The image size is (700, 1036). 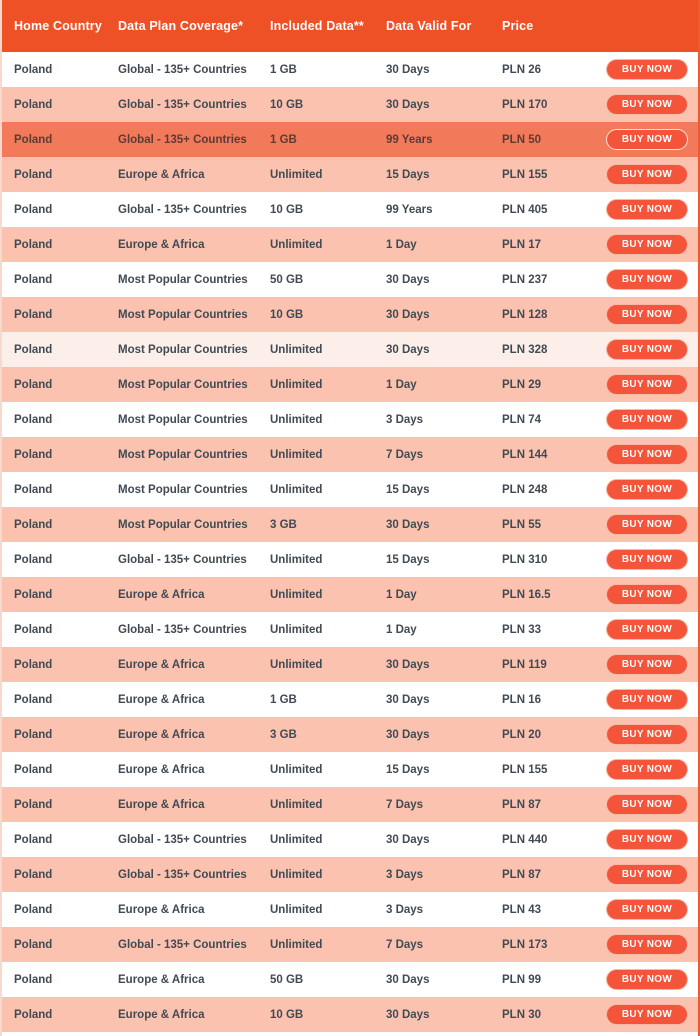 What do you see at coordinates (521, 244) in the screenshot?
I see `plan-price: PLN 17` at bounding box center [521, 244].